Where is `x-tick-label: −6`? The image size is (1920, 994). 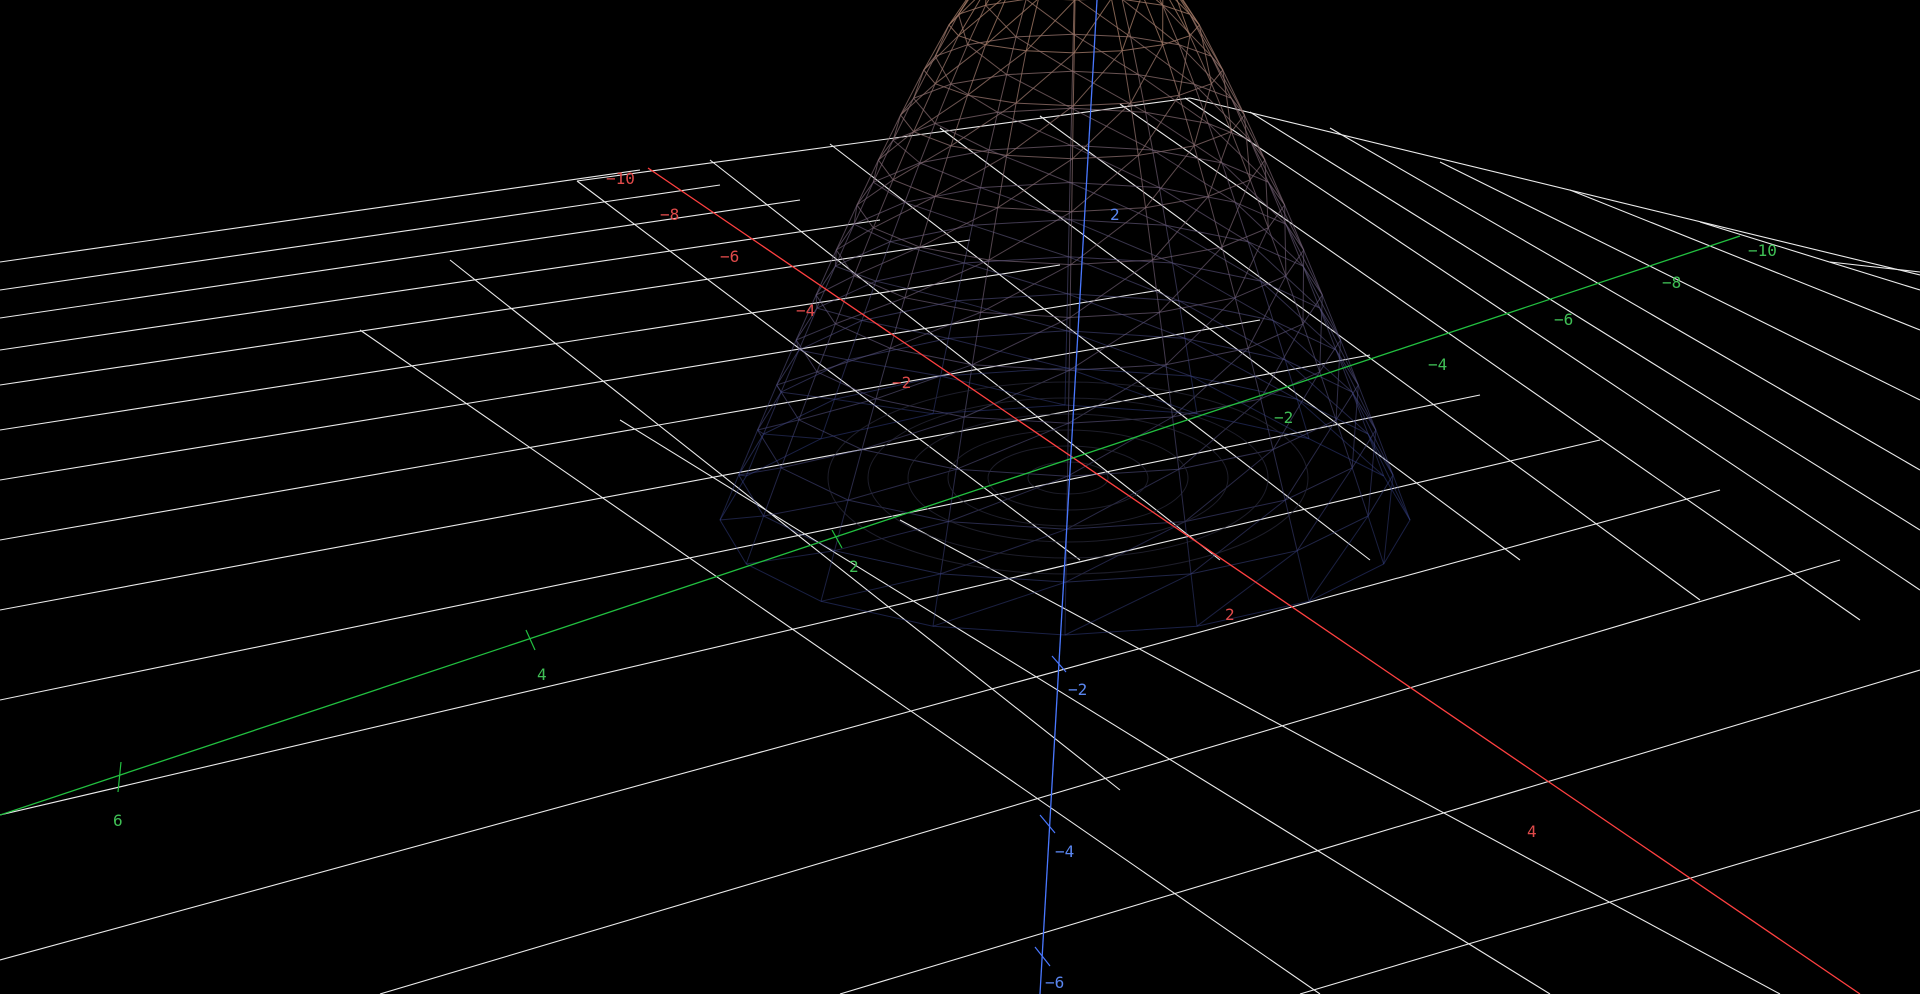
x-tick-label: −6 is located at coordinates (729, 256).